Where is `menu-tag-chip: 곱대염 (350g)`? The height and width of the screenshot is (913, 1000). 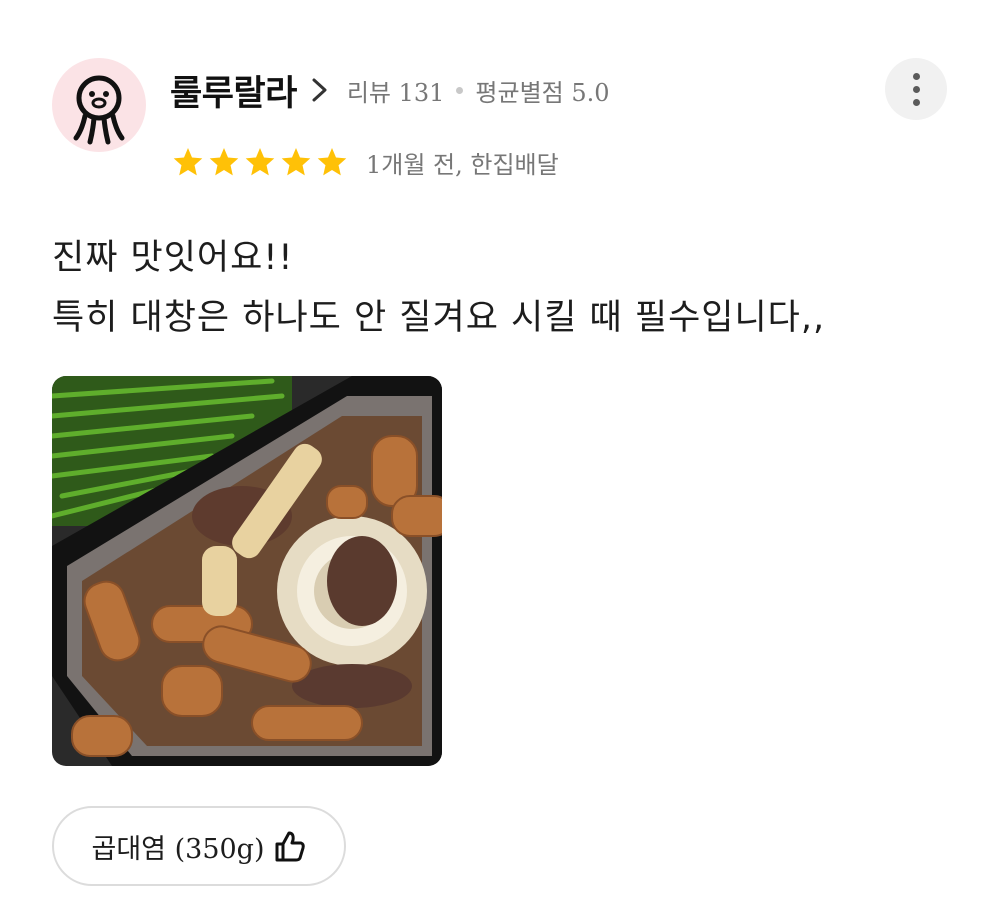 menu-tag-chip: 곱대염 (350g) is located at coordinates (199, 846).